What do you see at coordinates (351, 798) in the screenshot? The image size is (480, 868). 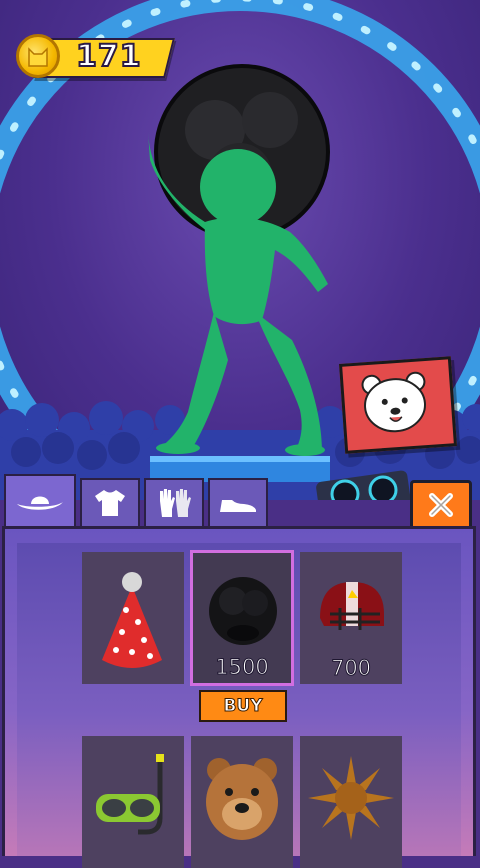 I see `sun-hat-icon` at bounding box center [351, 798].